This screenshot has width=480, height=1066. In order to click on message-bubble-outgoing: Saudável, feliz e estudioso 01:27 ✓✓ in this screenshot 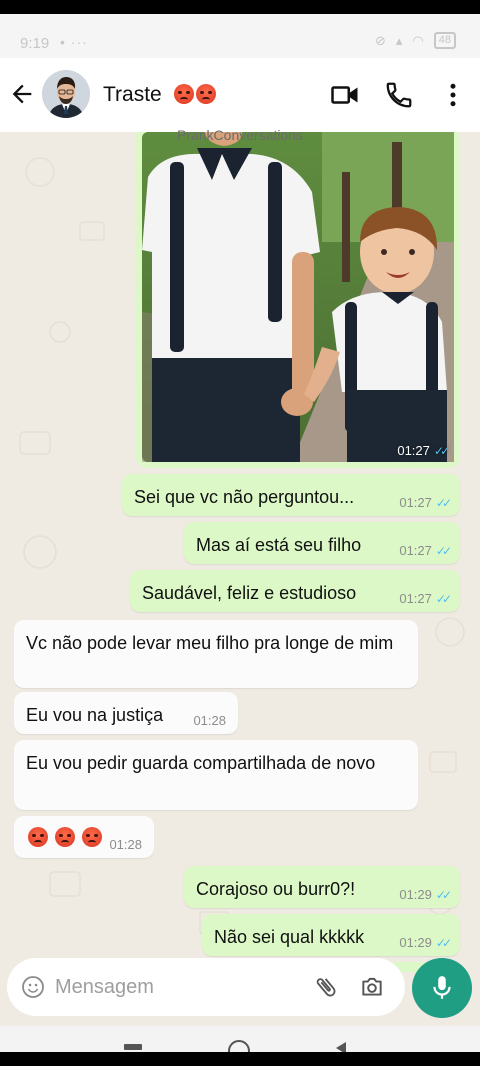, I will do `click(295, 591)`.